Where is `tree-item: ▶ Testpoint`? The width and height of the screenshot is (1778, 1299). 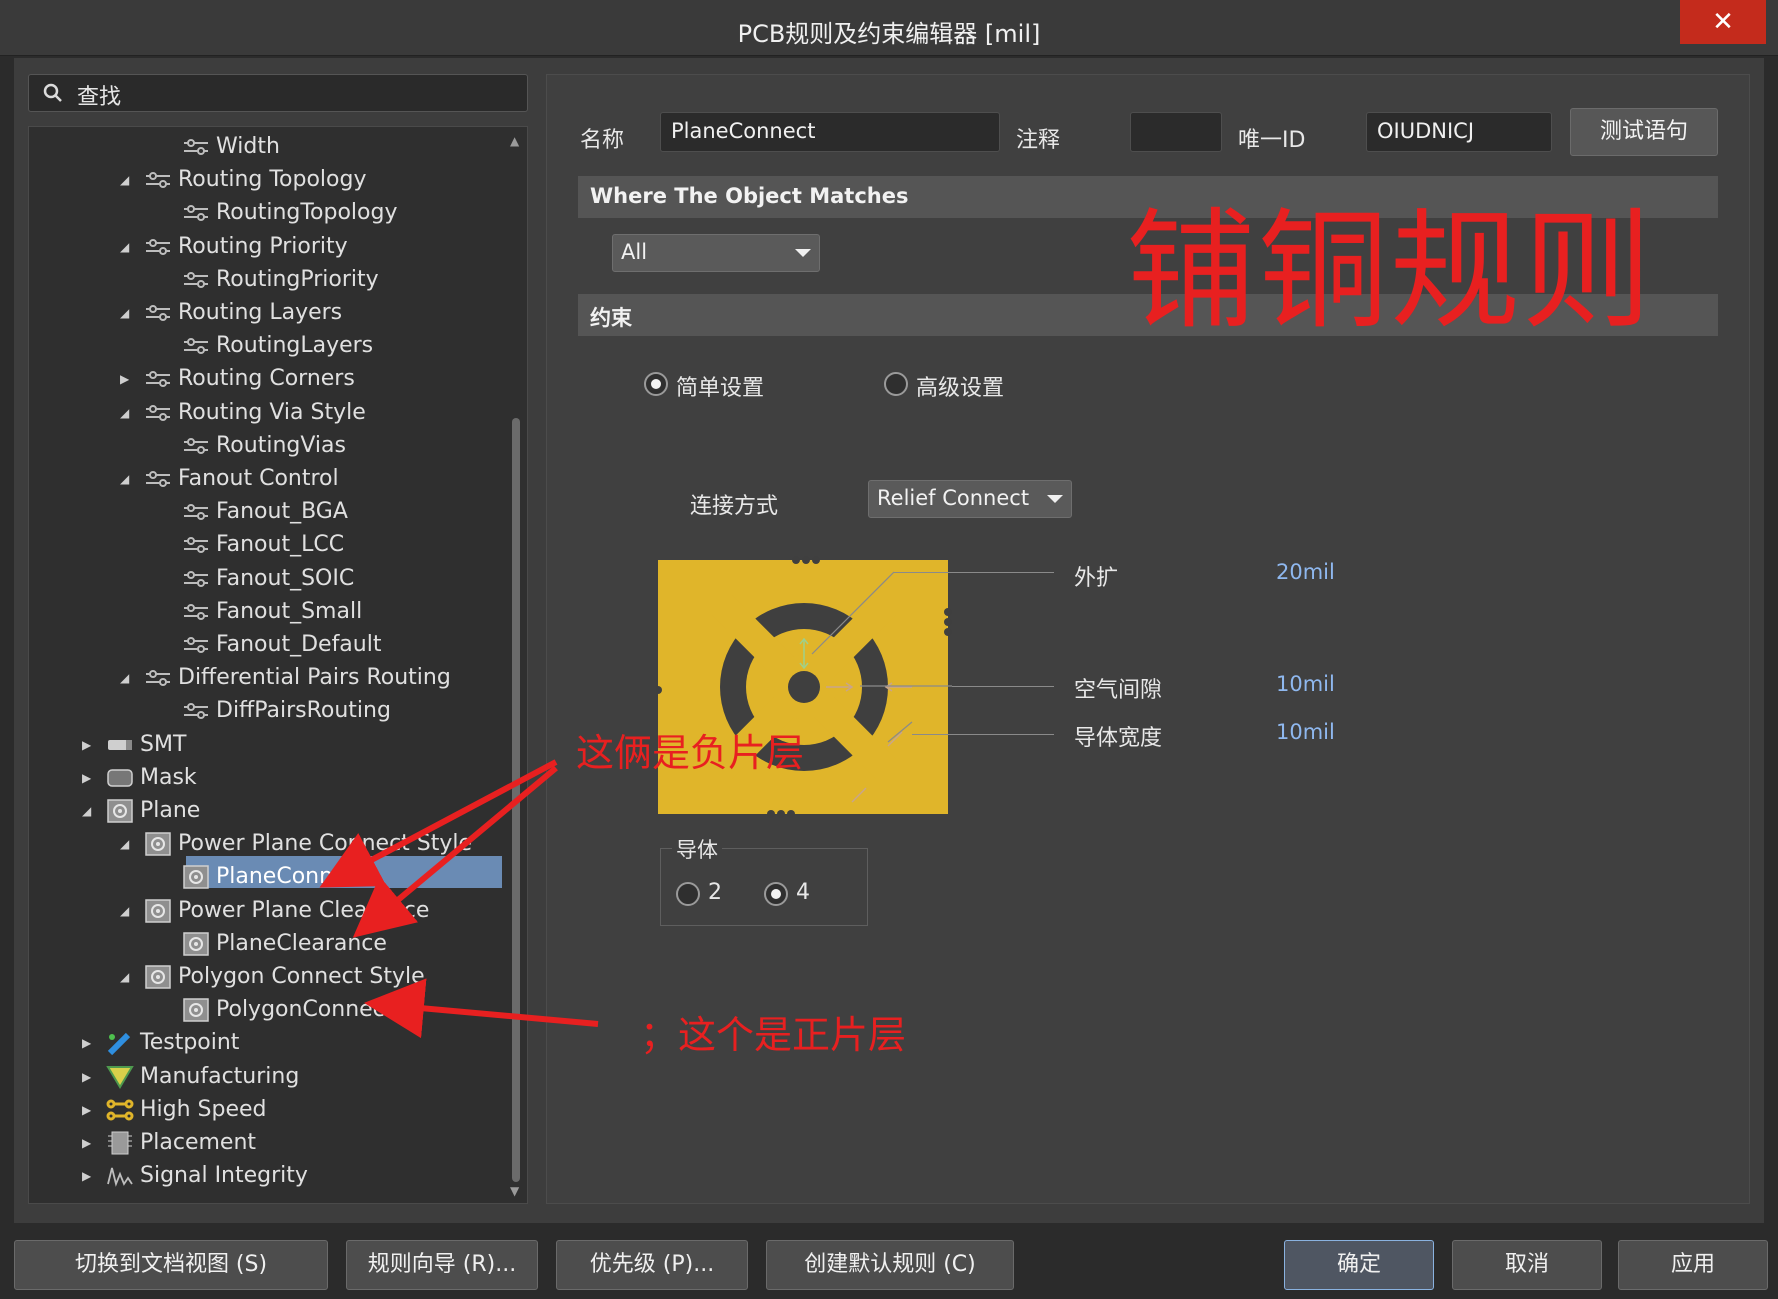
tree-item: ▶ Testpoint is located at coordinates (260, 1043).